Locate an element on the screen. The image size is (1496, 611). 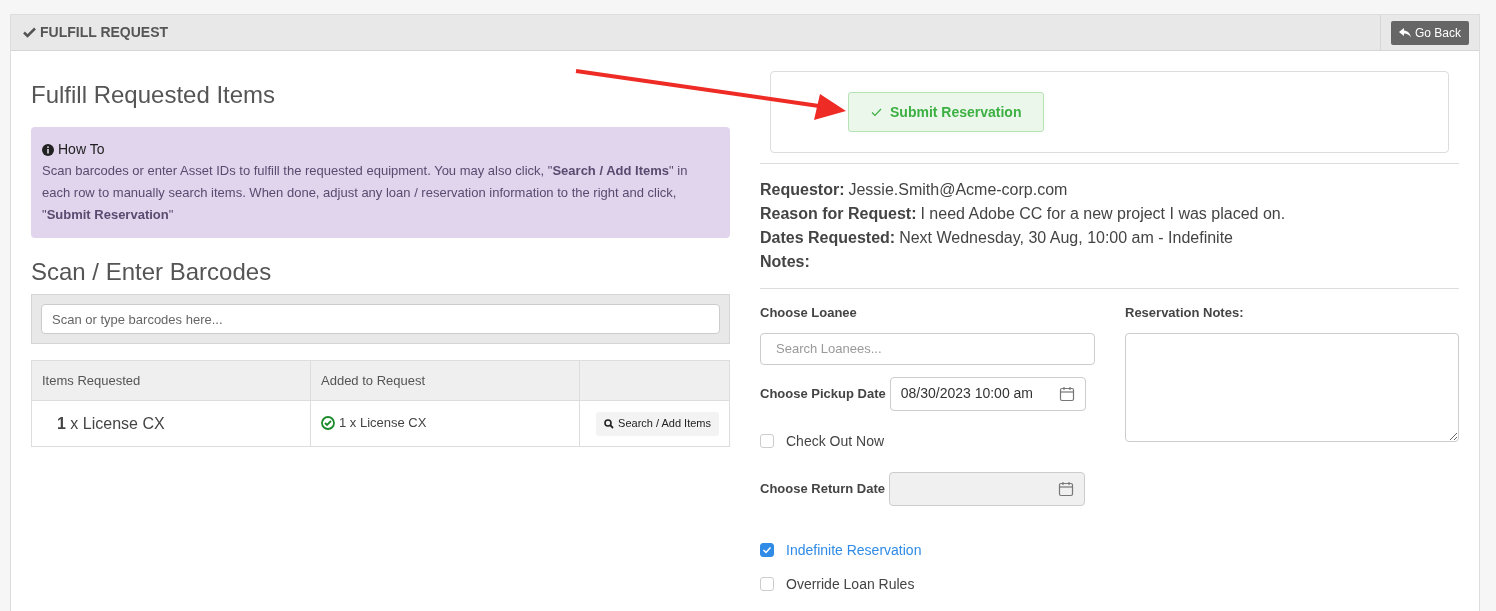
detail-label: Requestor: is located at coordinates (802, 190).